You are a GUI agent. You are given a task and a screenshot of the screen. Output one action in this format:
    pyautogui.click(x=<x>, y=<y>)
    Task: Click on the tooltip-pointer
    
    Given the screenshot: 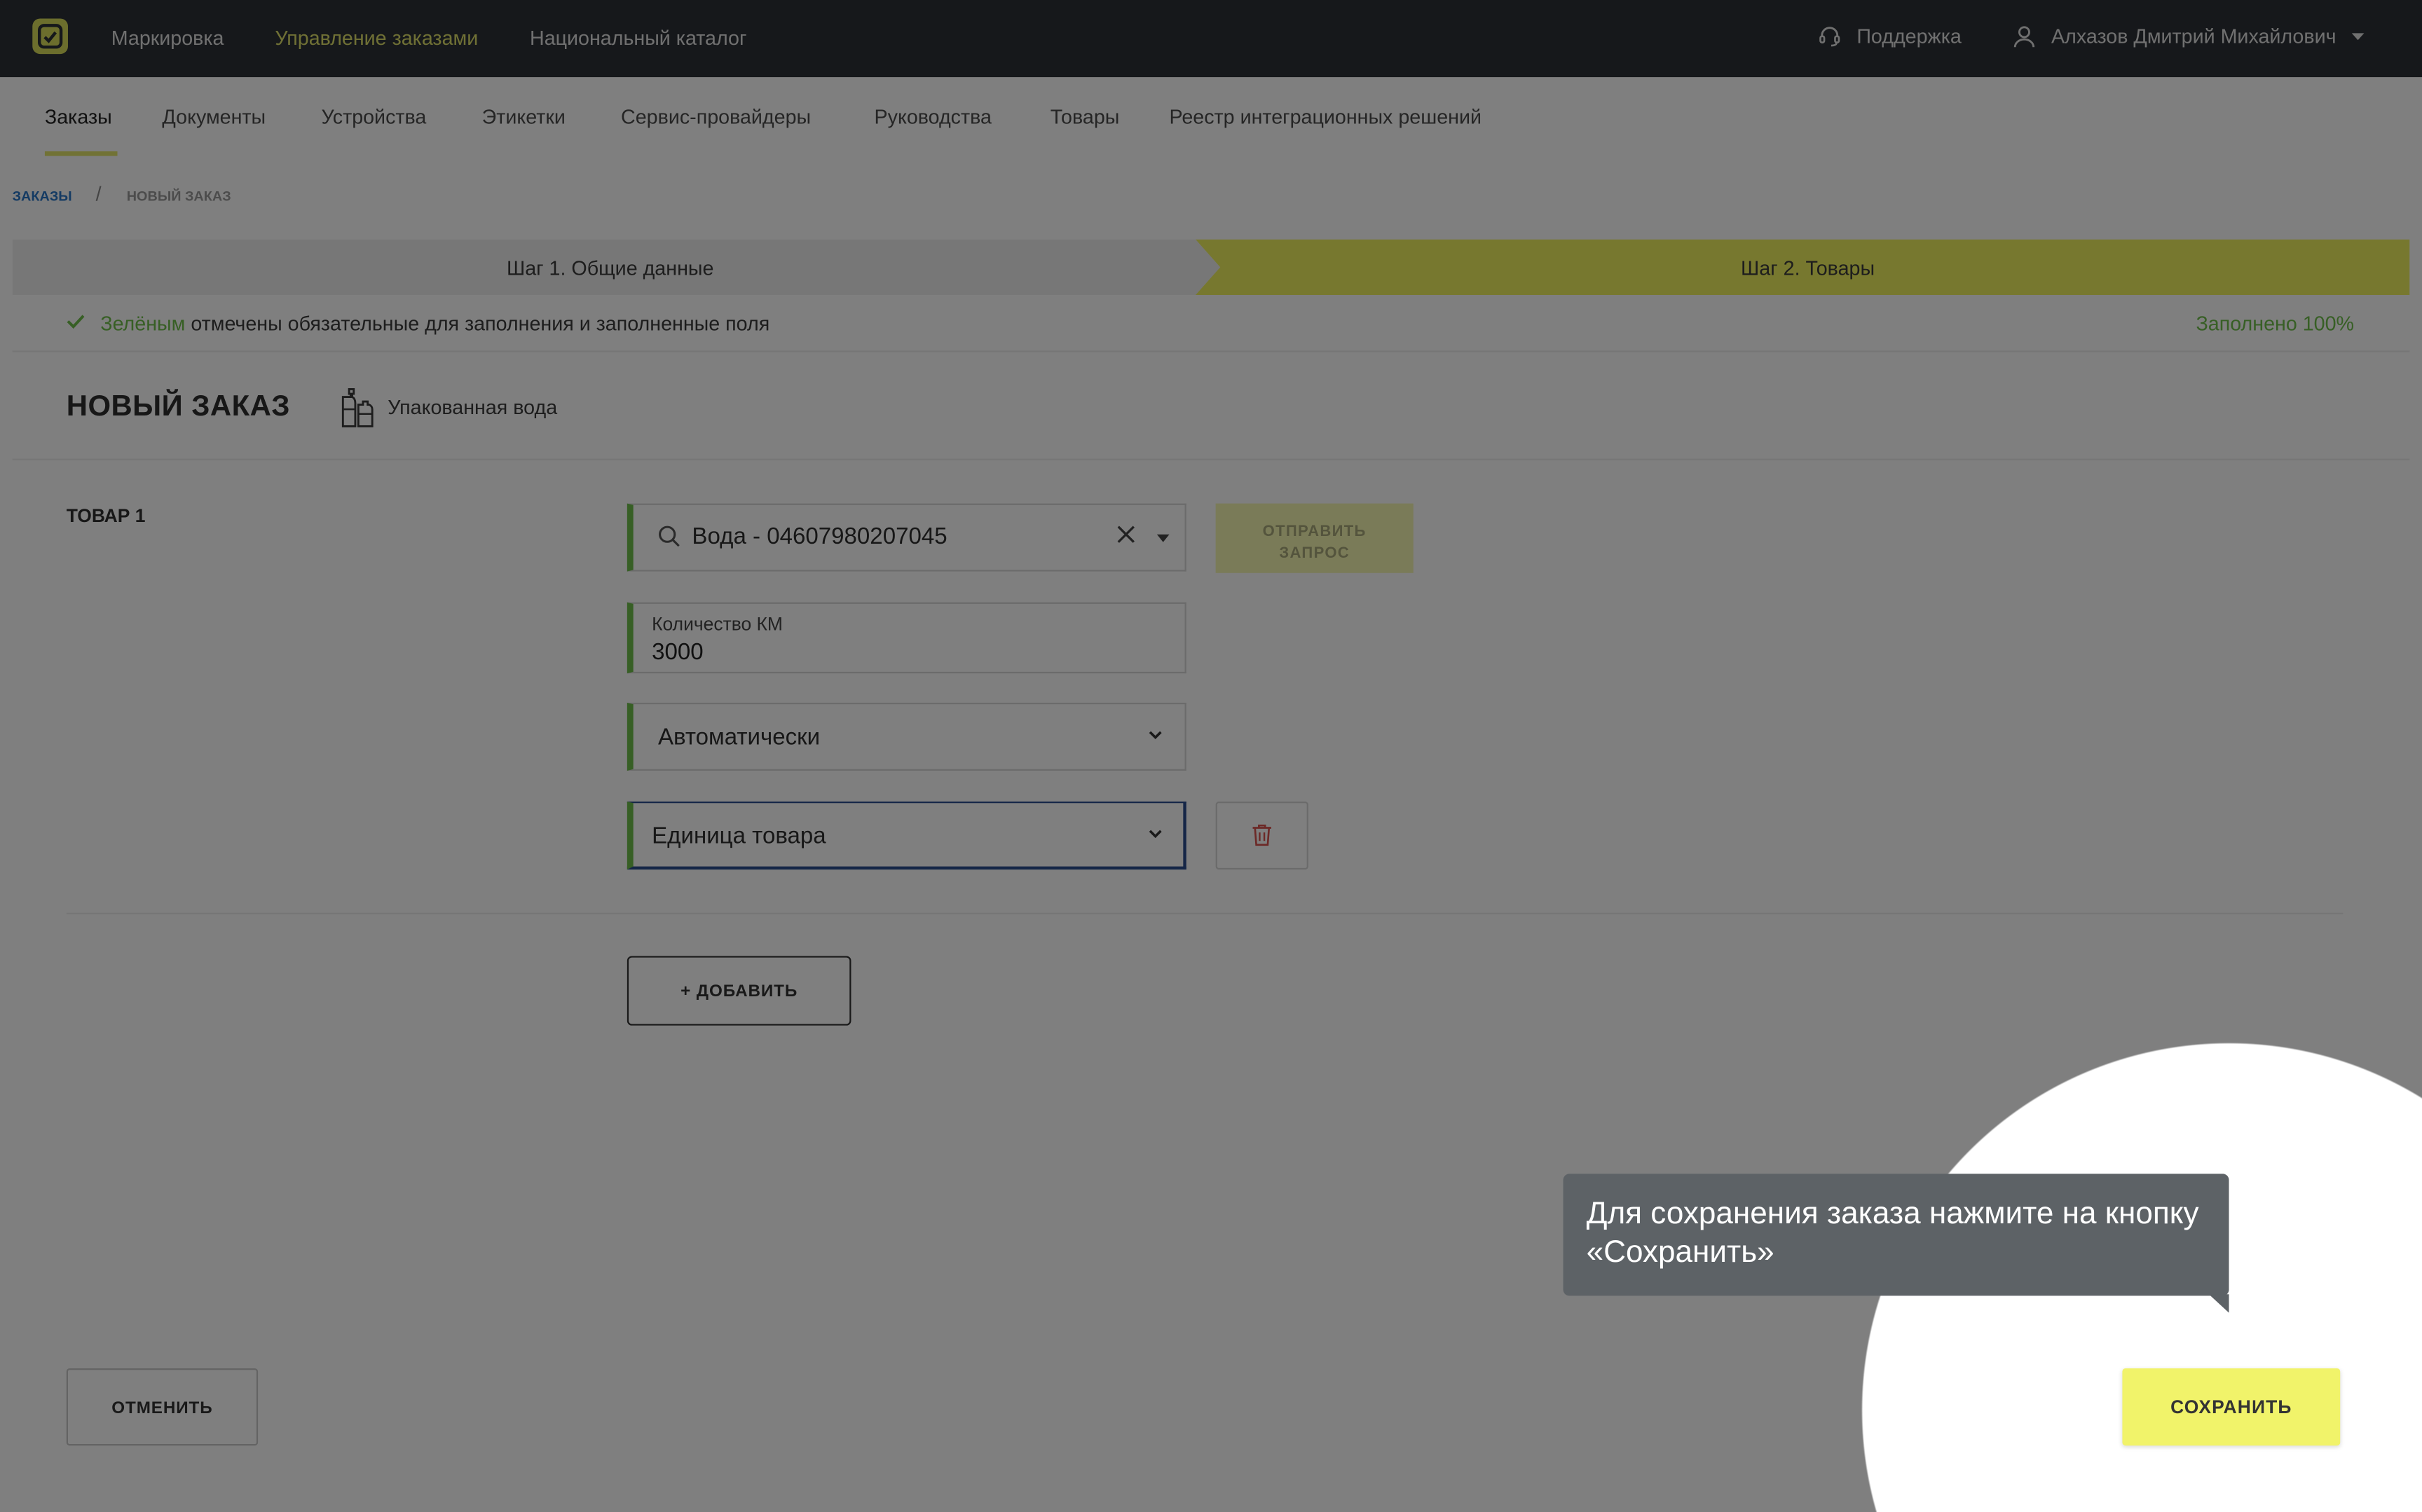 What is the action you would take?
    pyautogui.click(x=2218, y=1303)
    